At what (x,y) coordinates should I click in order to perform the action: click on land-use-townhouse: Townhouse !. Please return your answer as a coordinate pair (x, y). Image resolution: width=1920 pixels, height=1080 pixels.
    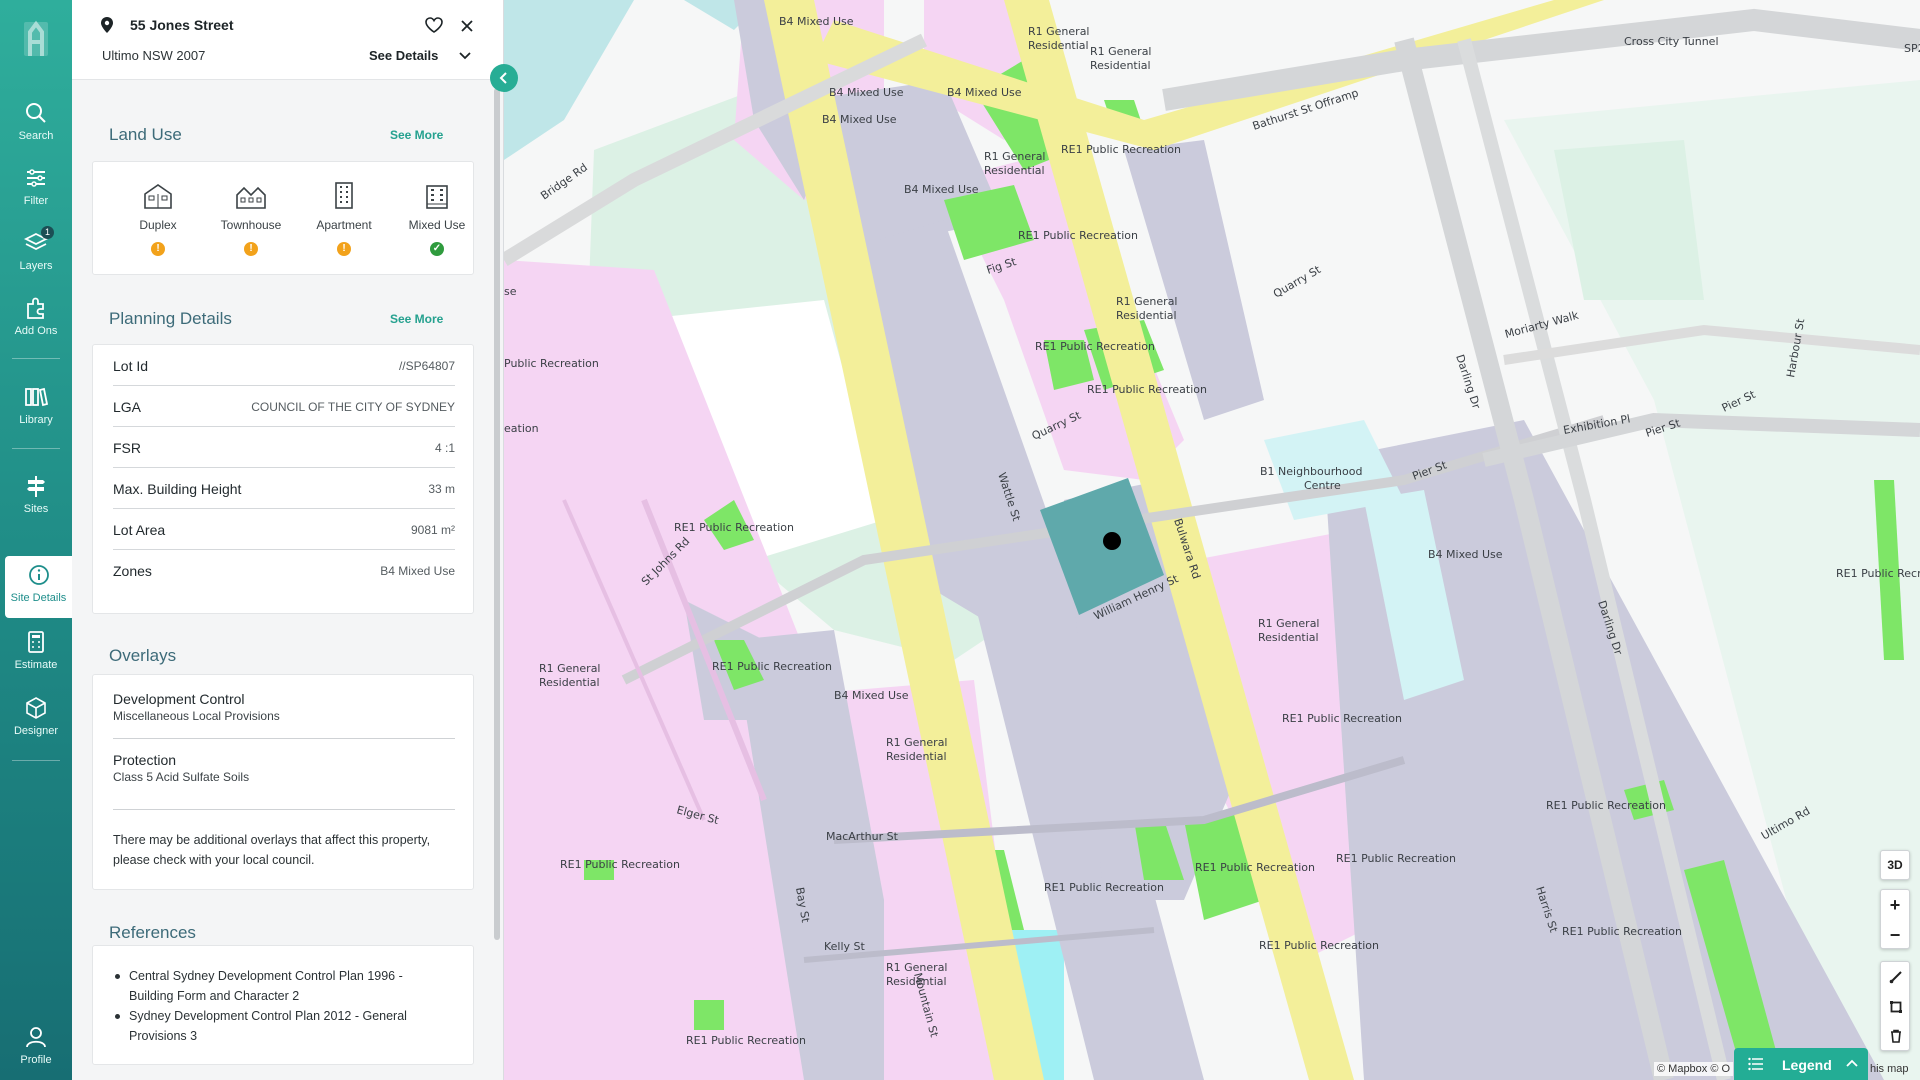
    Looking at the image, I should click on (251, 218).